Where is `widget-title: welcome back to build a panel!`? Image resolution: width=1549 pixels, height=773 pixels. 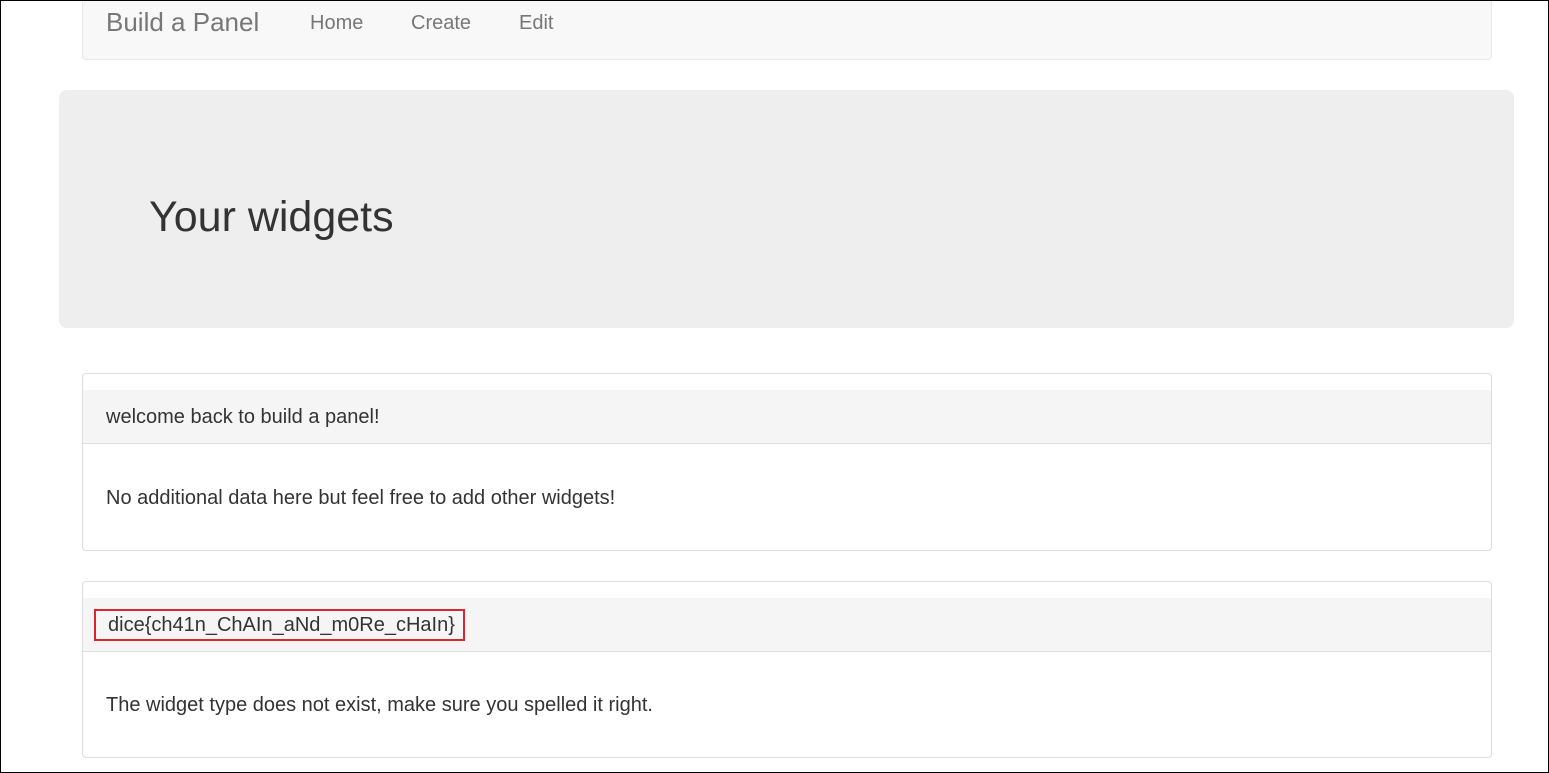
widget-title: welcome back to build a panel! is located at coordinates (243, 417).